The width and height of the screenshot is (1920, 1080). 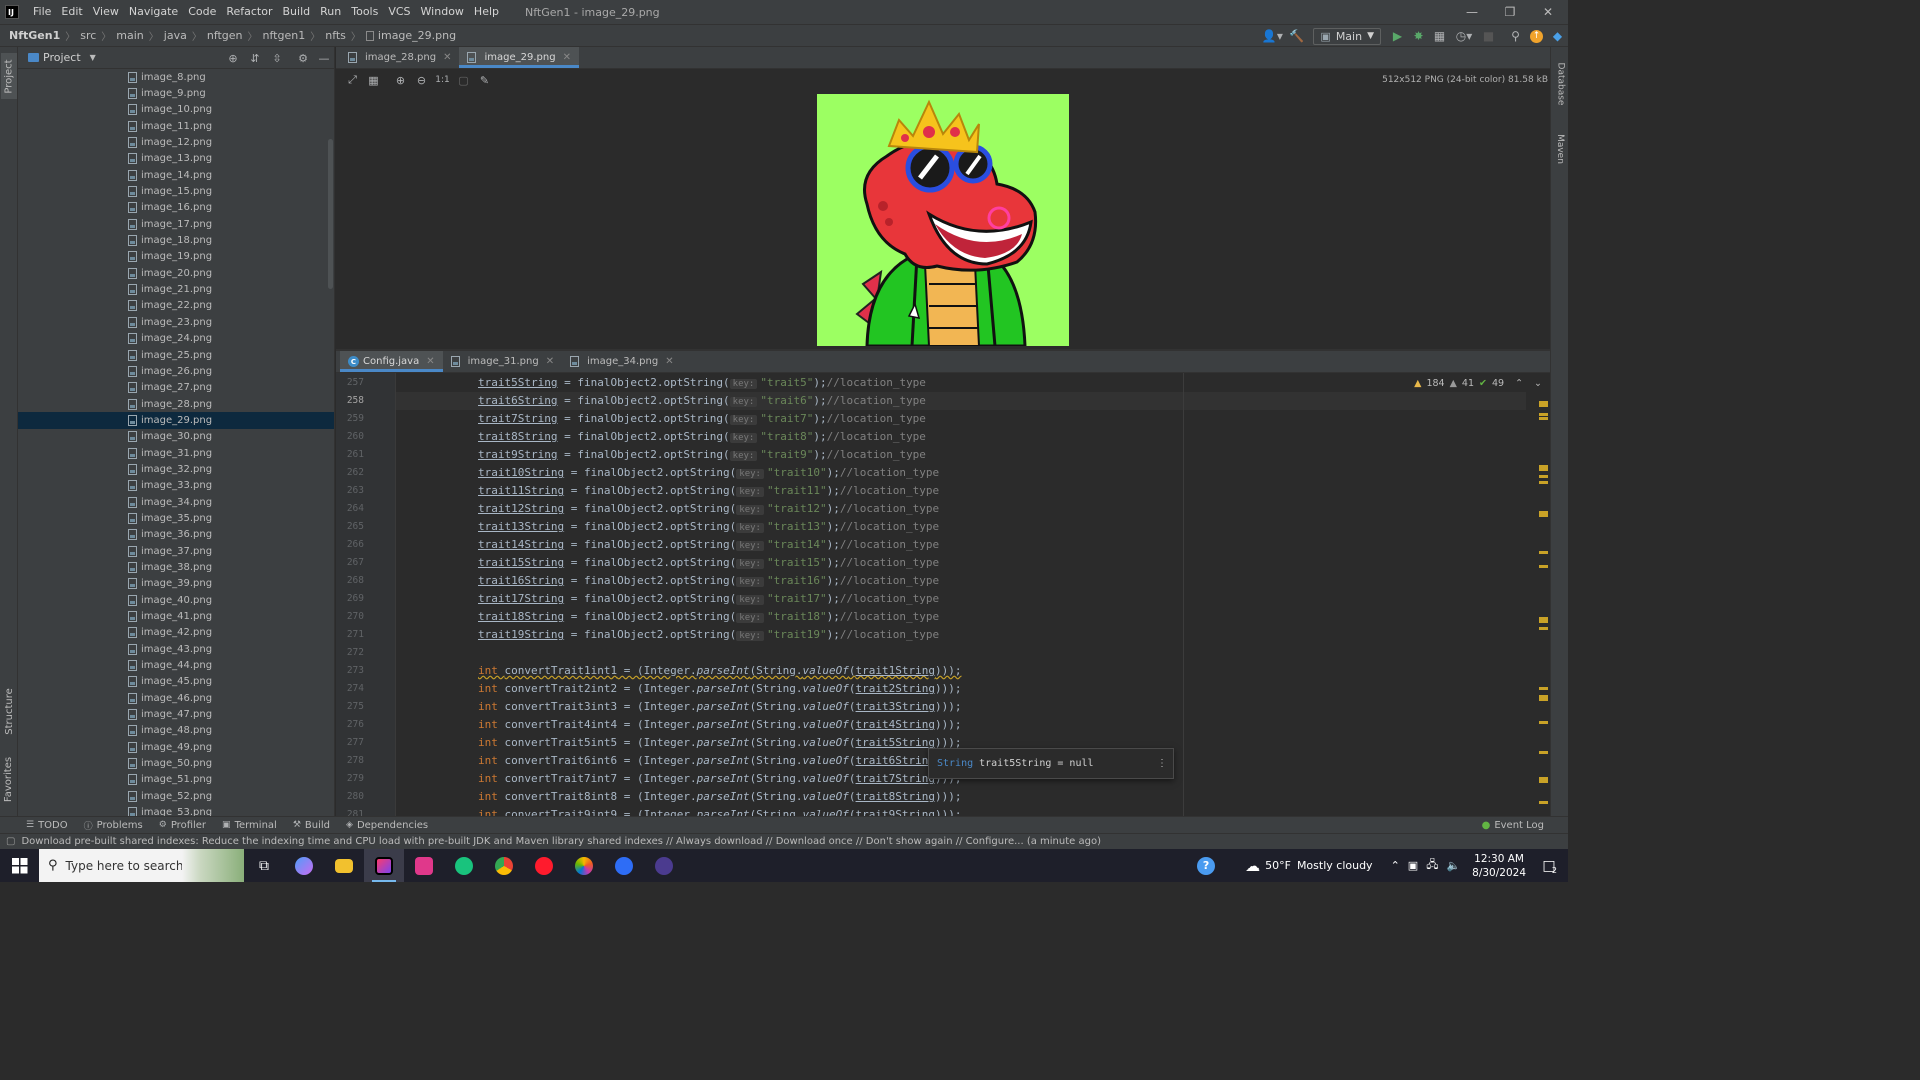 What do you see at coordinates (365, 12) in the screenshot?
I see `menu-item-tools: Tools` at bounding box center [365, 12].